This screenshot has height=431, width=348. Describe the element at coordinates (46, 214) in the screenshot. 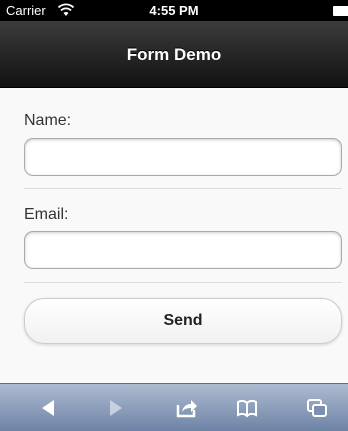

I see `email-label: Email:` at that location.